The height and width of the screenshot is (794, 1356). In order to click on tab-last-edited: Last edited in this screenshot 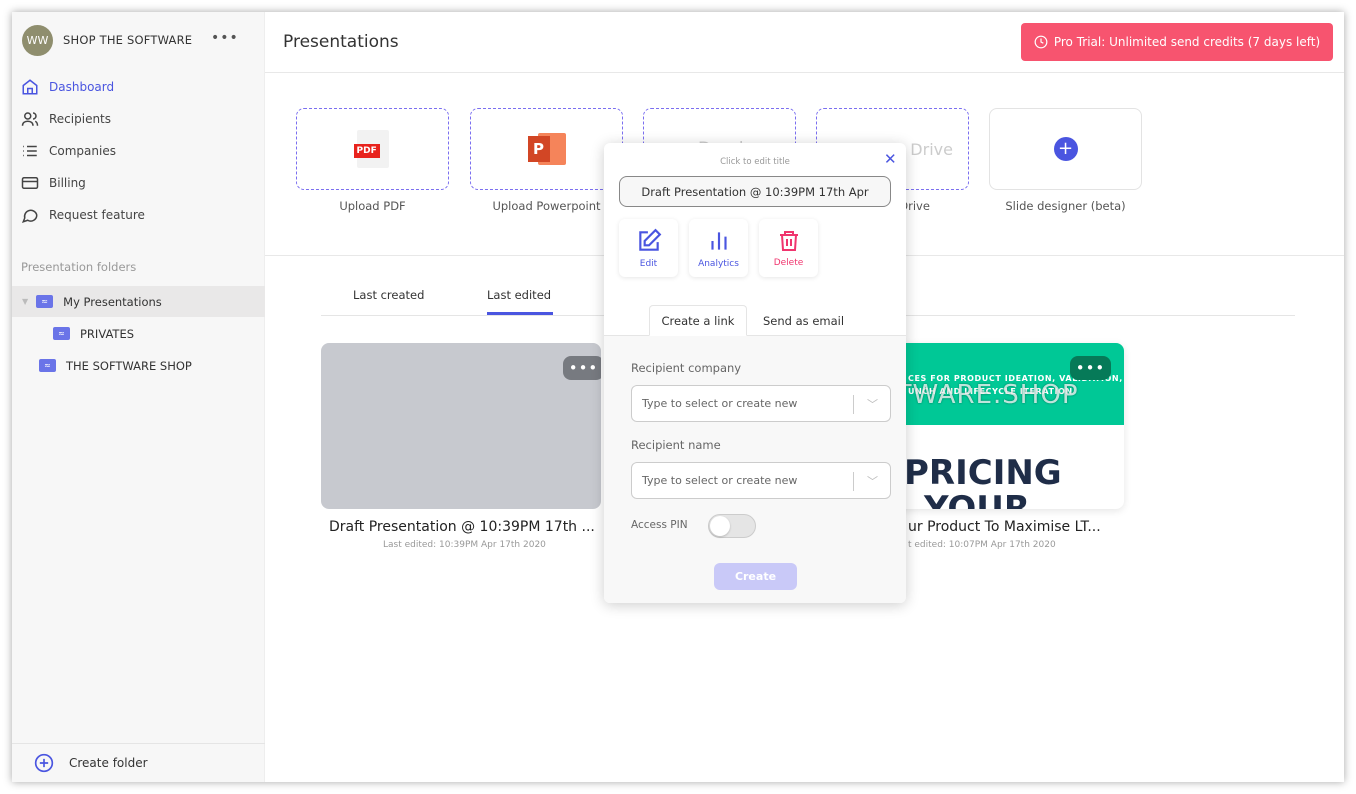, I will do `click(519, 295)`.